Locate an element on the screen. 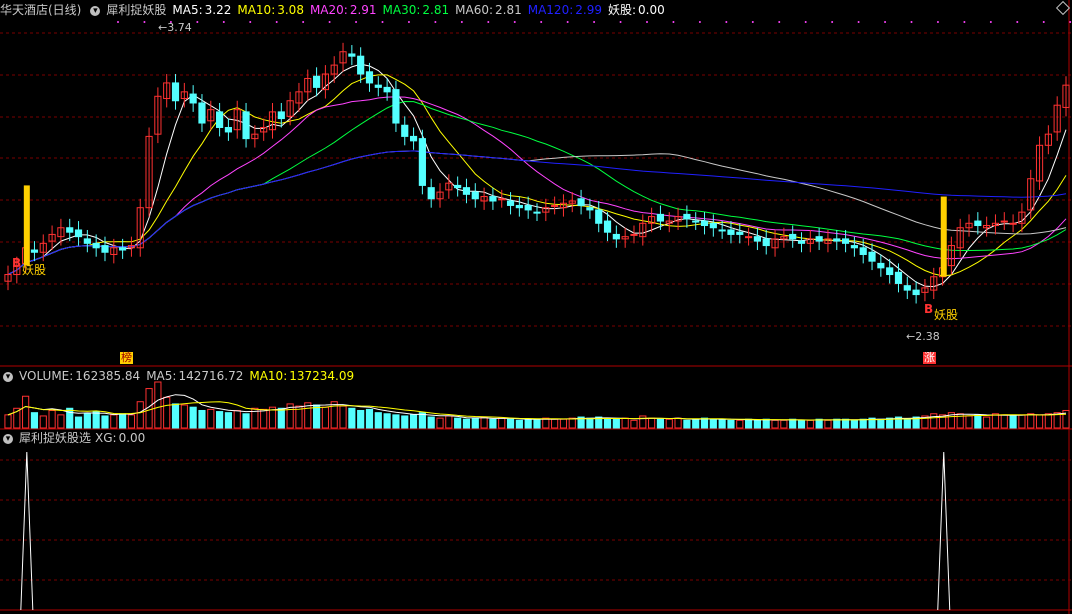 This screenshot has height=614, width=1072. low-price-label: ←2.38 is located at coordinates (923, 336).